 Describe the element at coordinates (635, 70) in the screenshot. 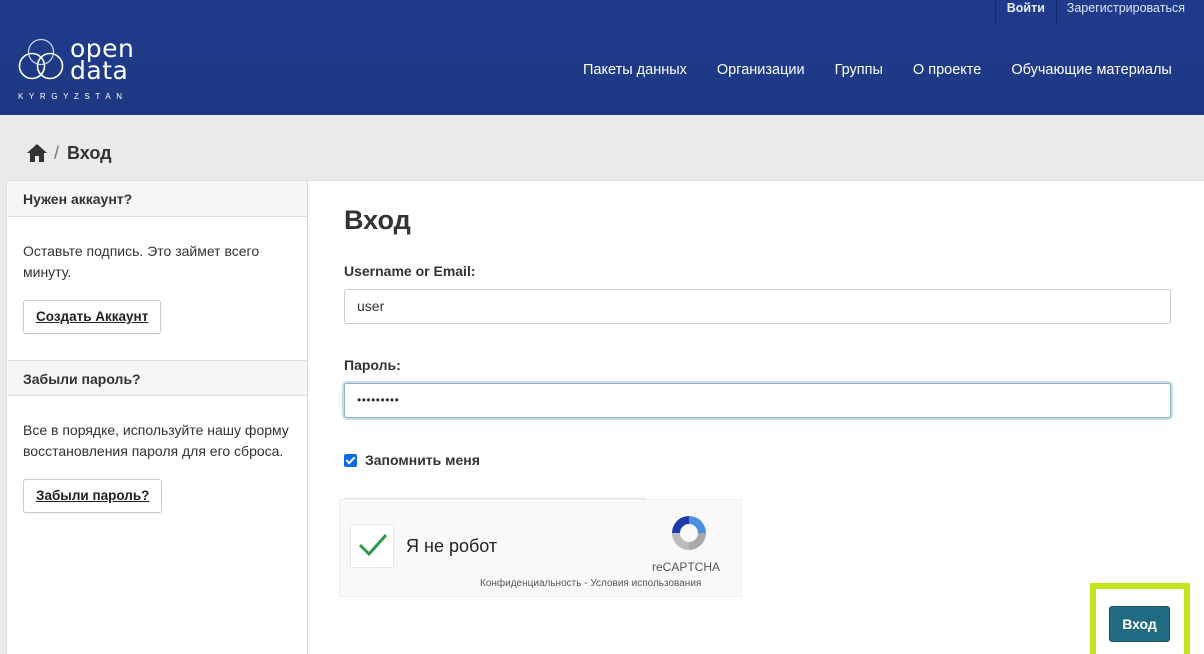

I see `nav-datasets: Пакеты данных` at that location.